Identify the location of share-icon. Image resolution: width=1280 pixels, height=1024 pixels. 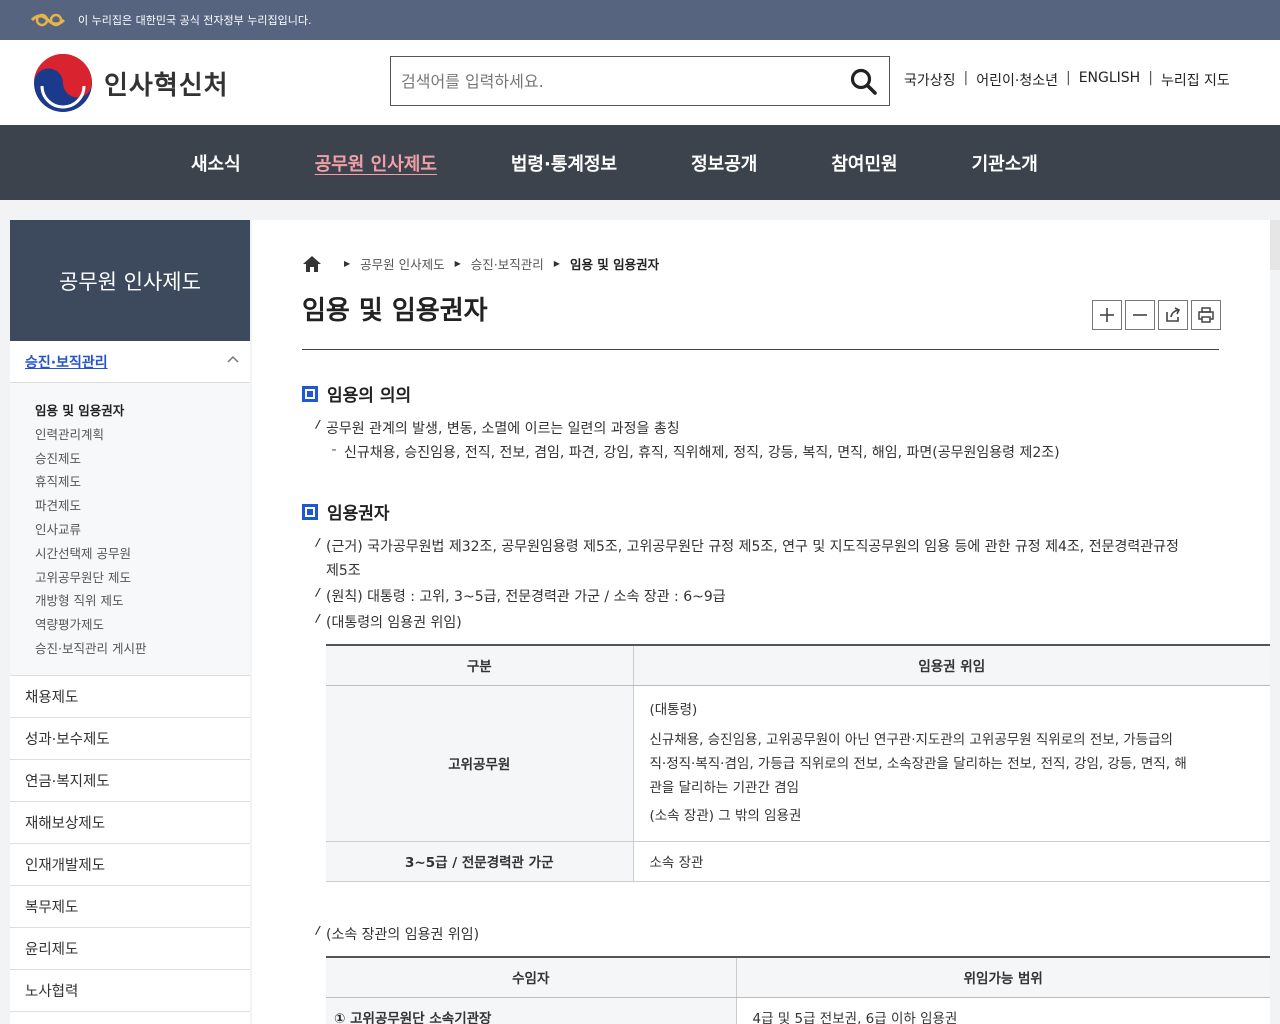
(1173, 314).